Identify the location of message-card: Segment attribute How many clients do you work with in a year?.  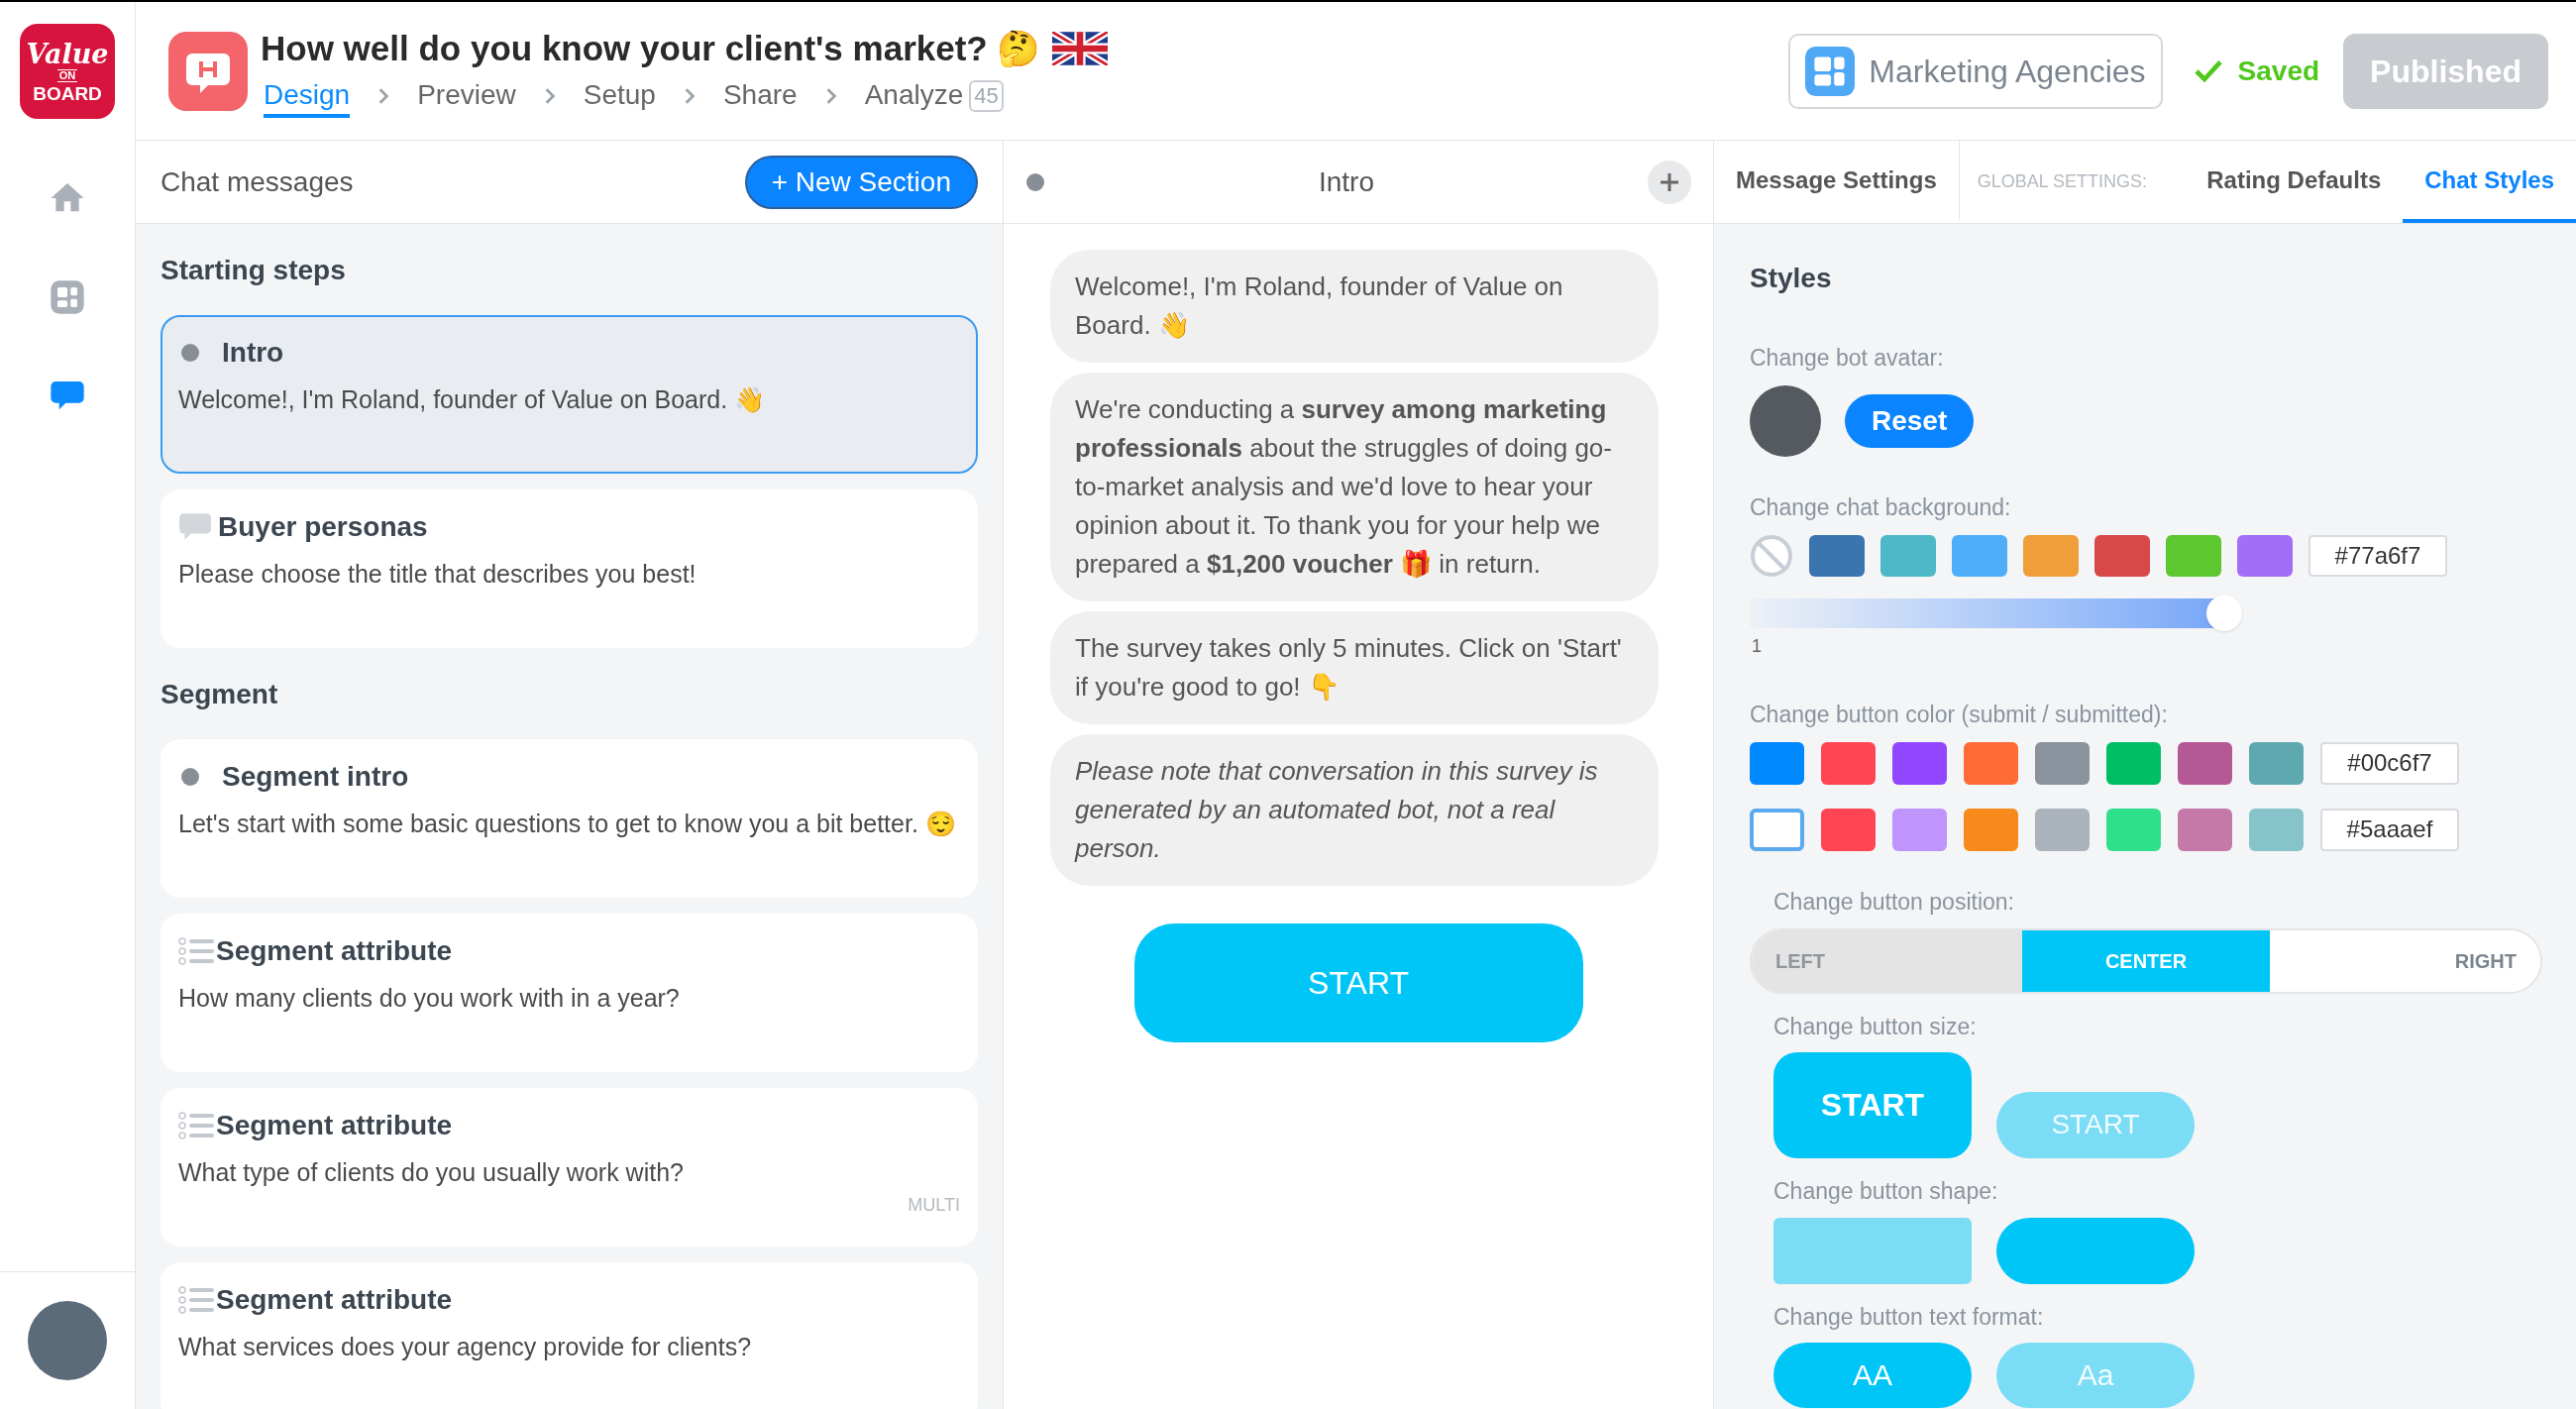
(570, 993).